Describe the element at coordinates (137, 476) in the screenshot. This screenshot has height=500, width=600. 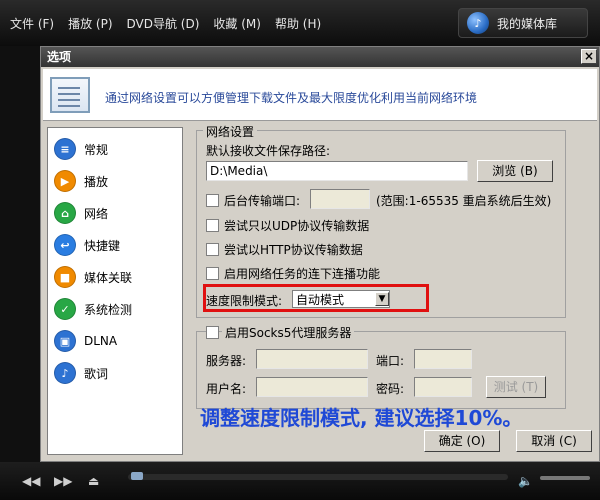
I see `seek-knob` at that location.